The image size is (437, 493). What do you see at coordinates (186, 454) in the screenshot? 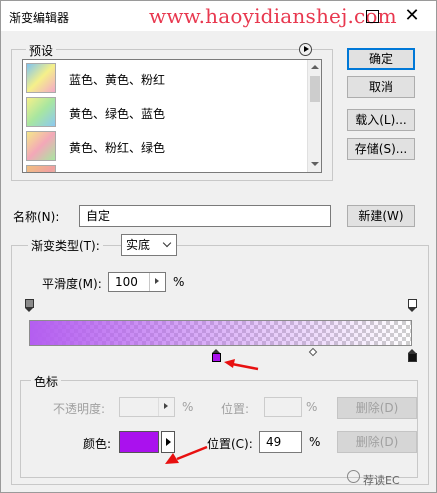
I see `annotation-arrow-color` at bounding box center [186, 454].